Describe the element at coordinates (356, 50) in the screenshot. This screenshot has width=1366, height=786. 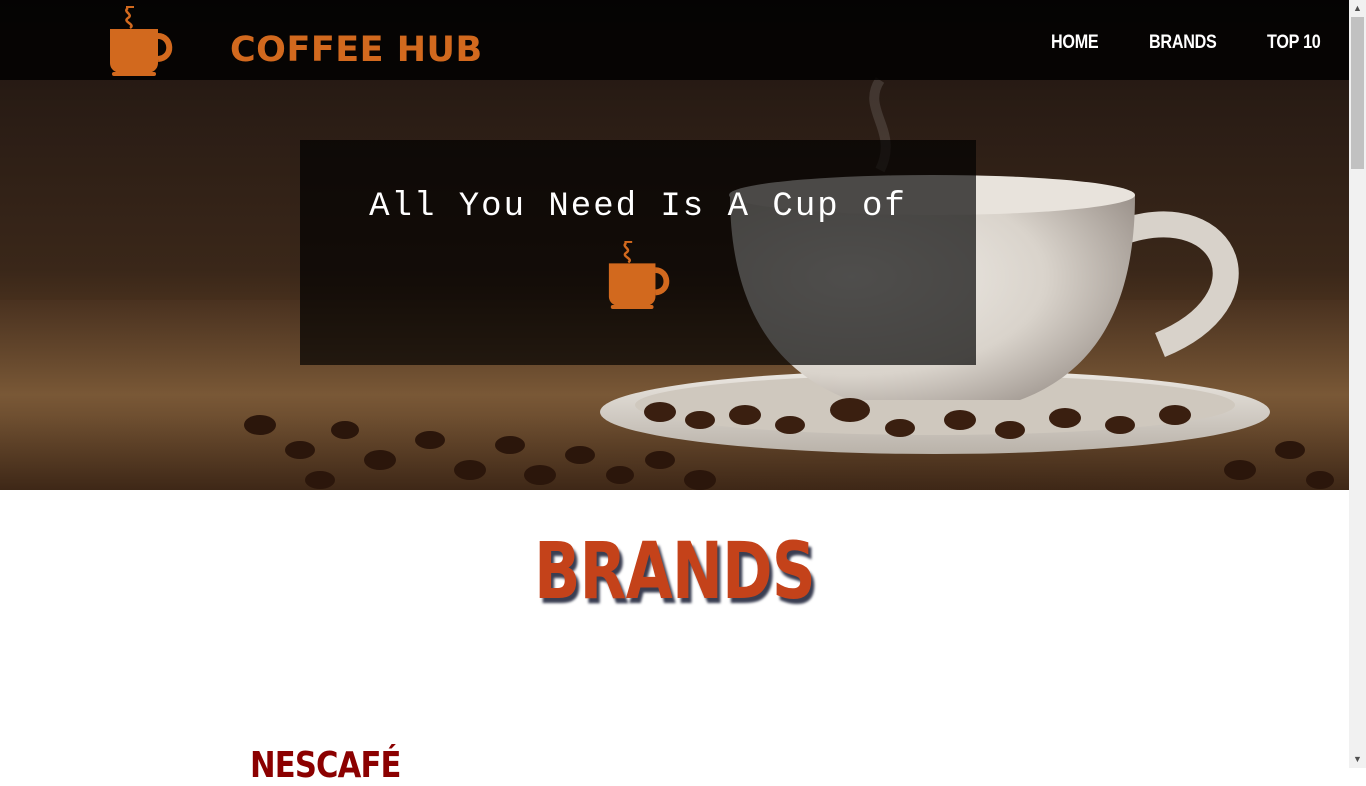
I see `site-title: COFFEE HUB` at that location.